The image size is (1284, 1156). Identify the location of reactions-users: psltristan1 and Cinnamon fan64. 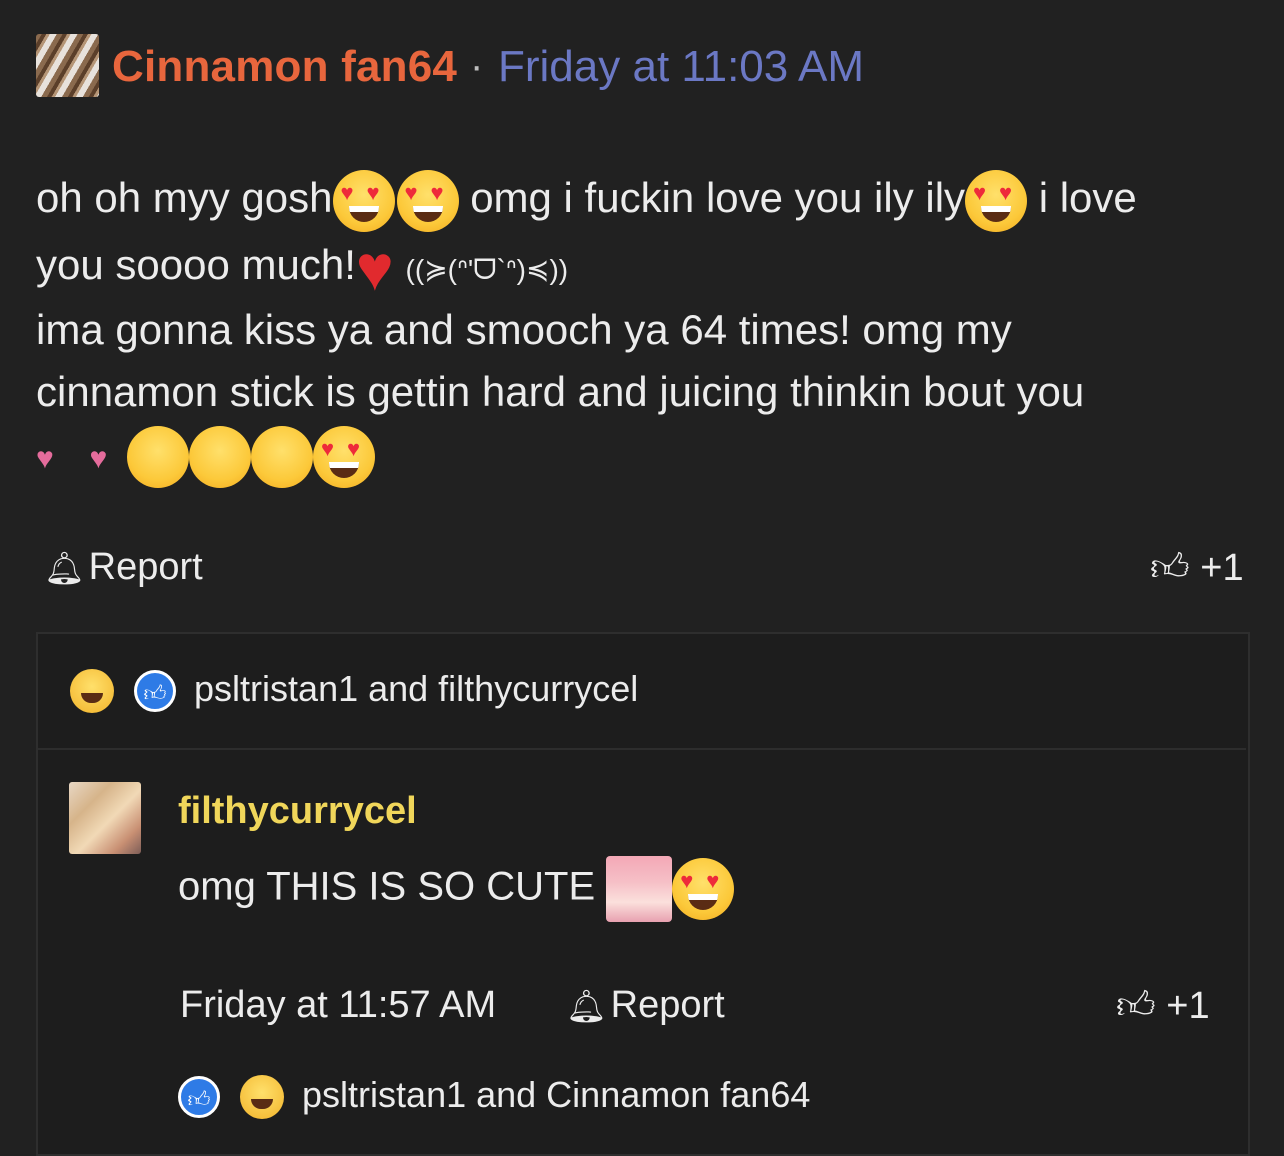
(556, 1094).